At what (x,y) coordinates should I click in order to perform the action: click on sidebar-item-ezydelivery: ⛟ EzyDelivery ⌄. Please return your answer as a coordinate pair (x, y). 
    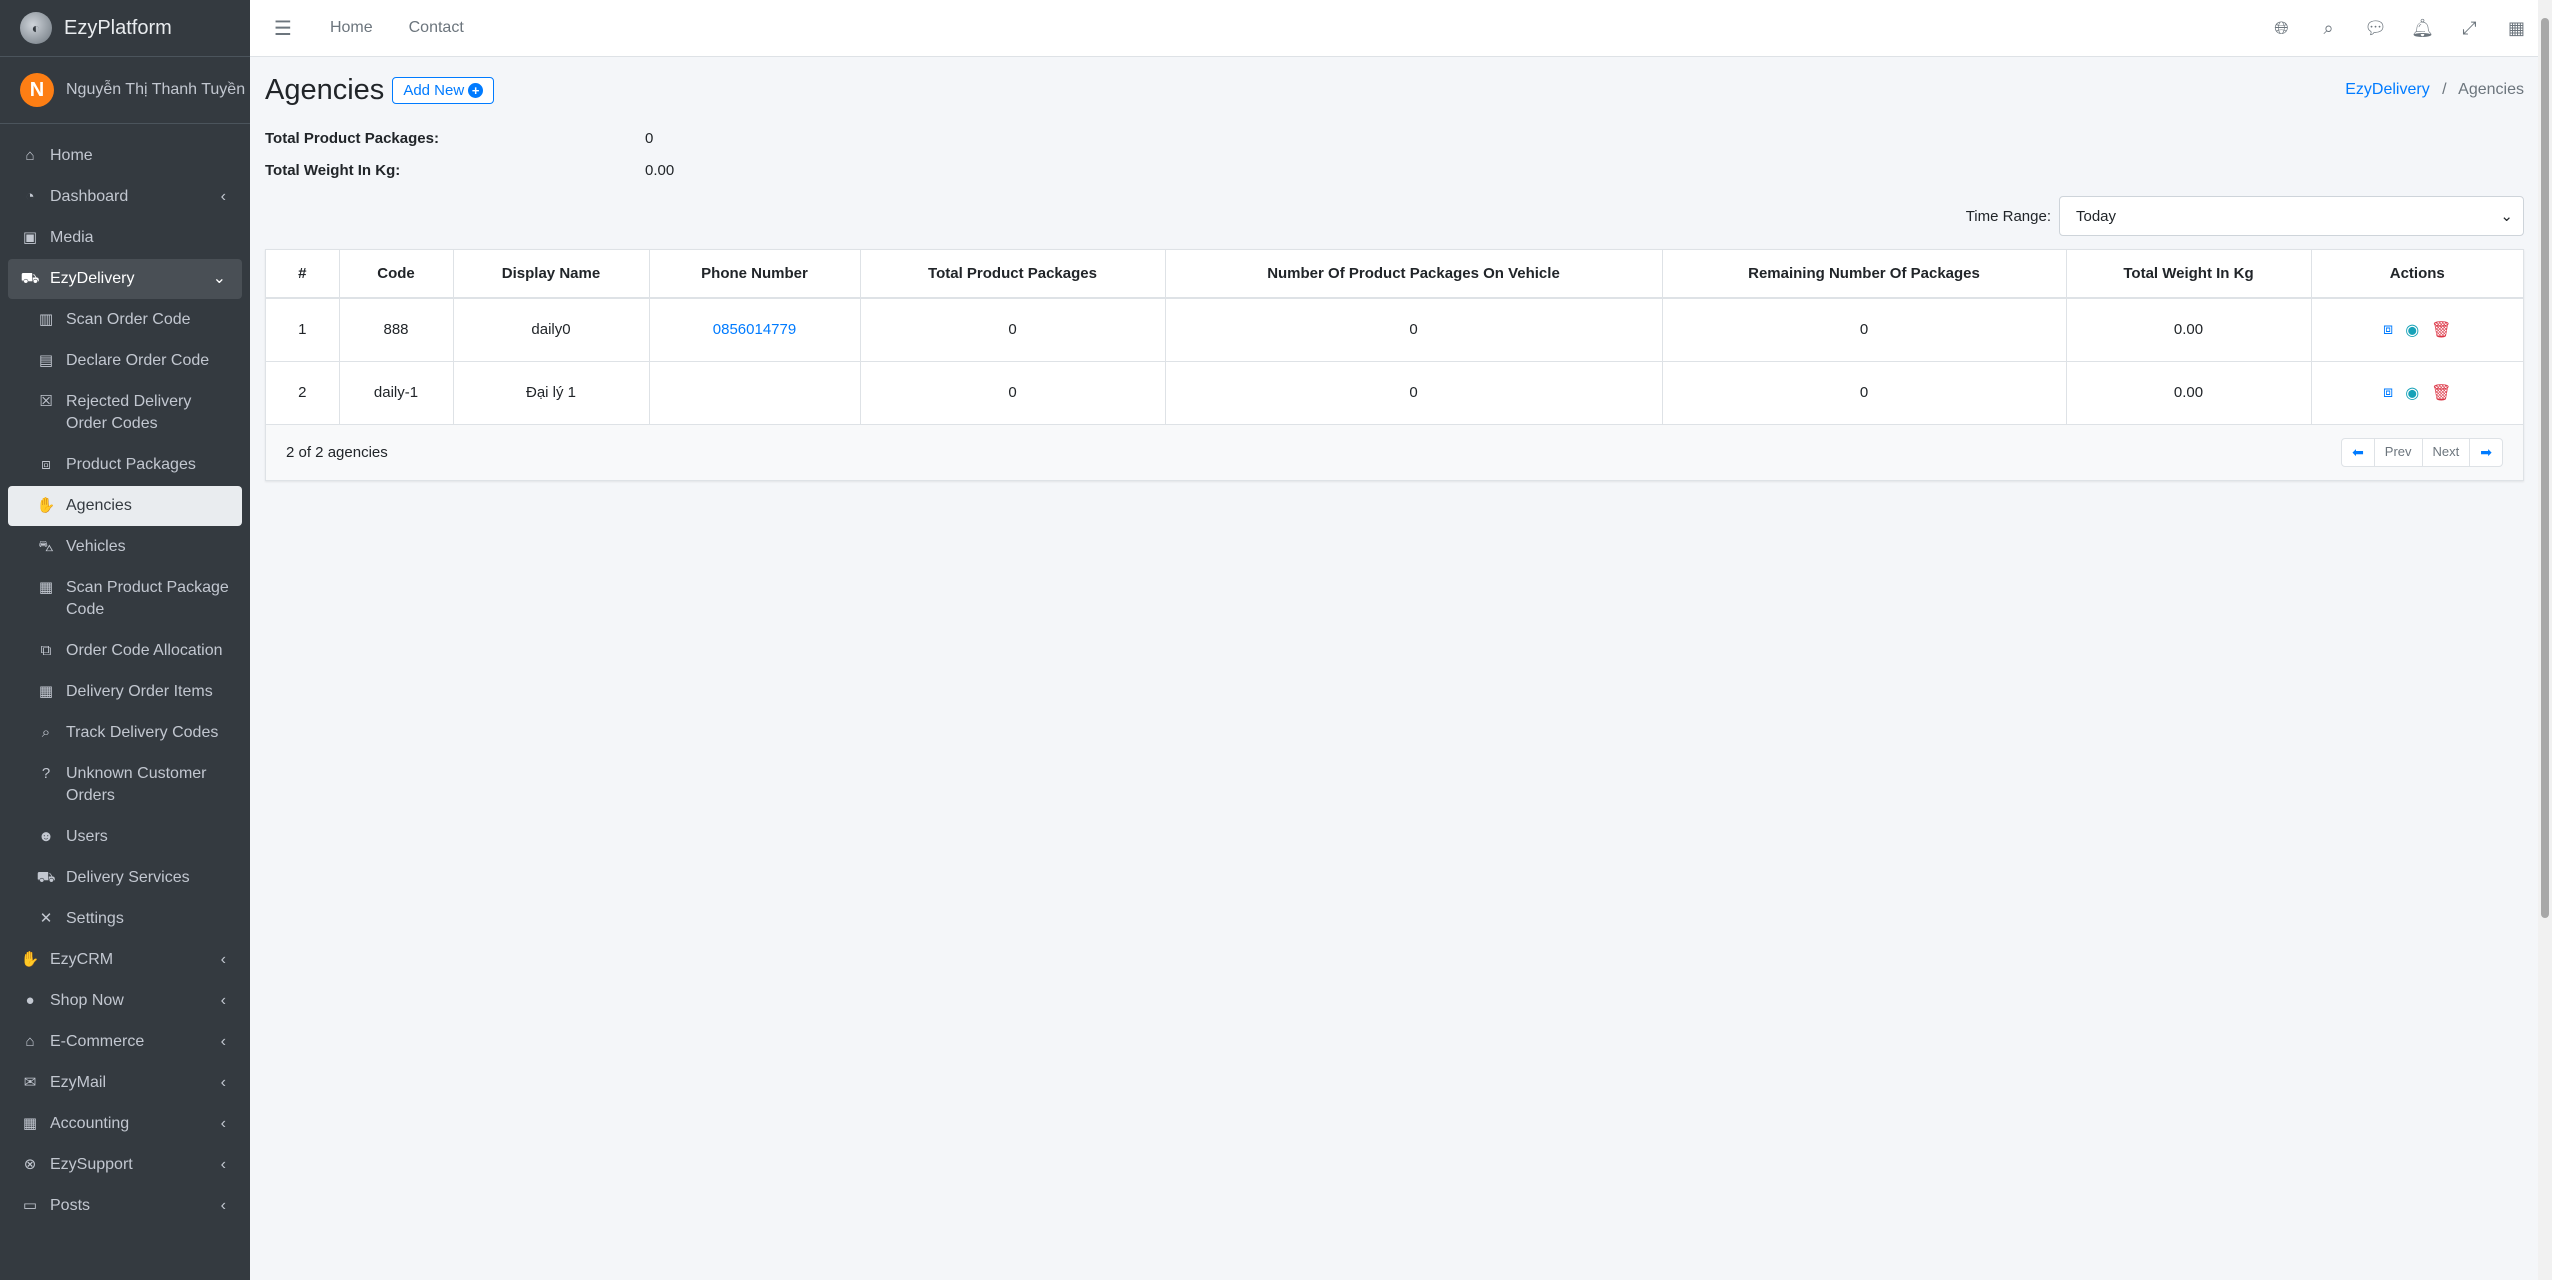
    Looking at the image, I should click on (125, 279).